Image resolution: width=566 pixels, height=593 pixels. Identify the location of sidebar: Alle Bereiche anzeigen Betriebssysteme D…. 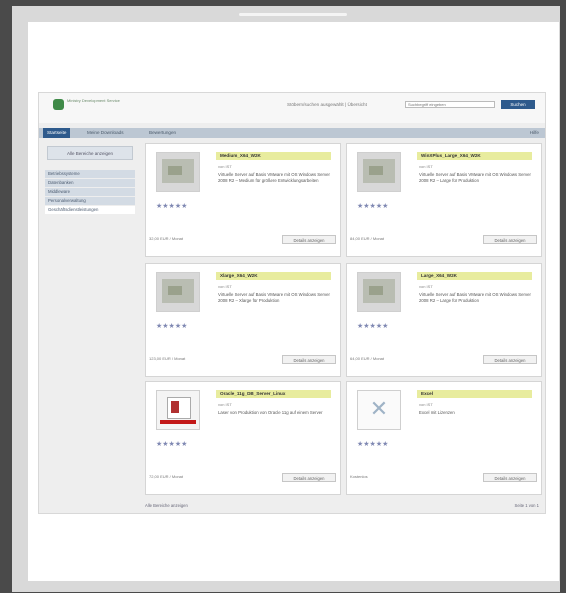
(90, 188).